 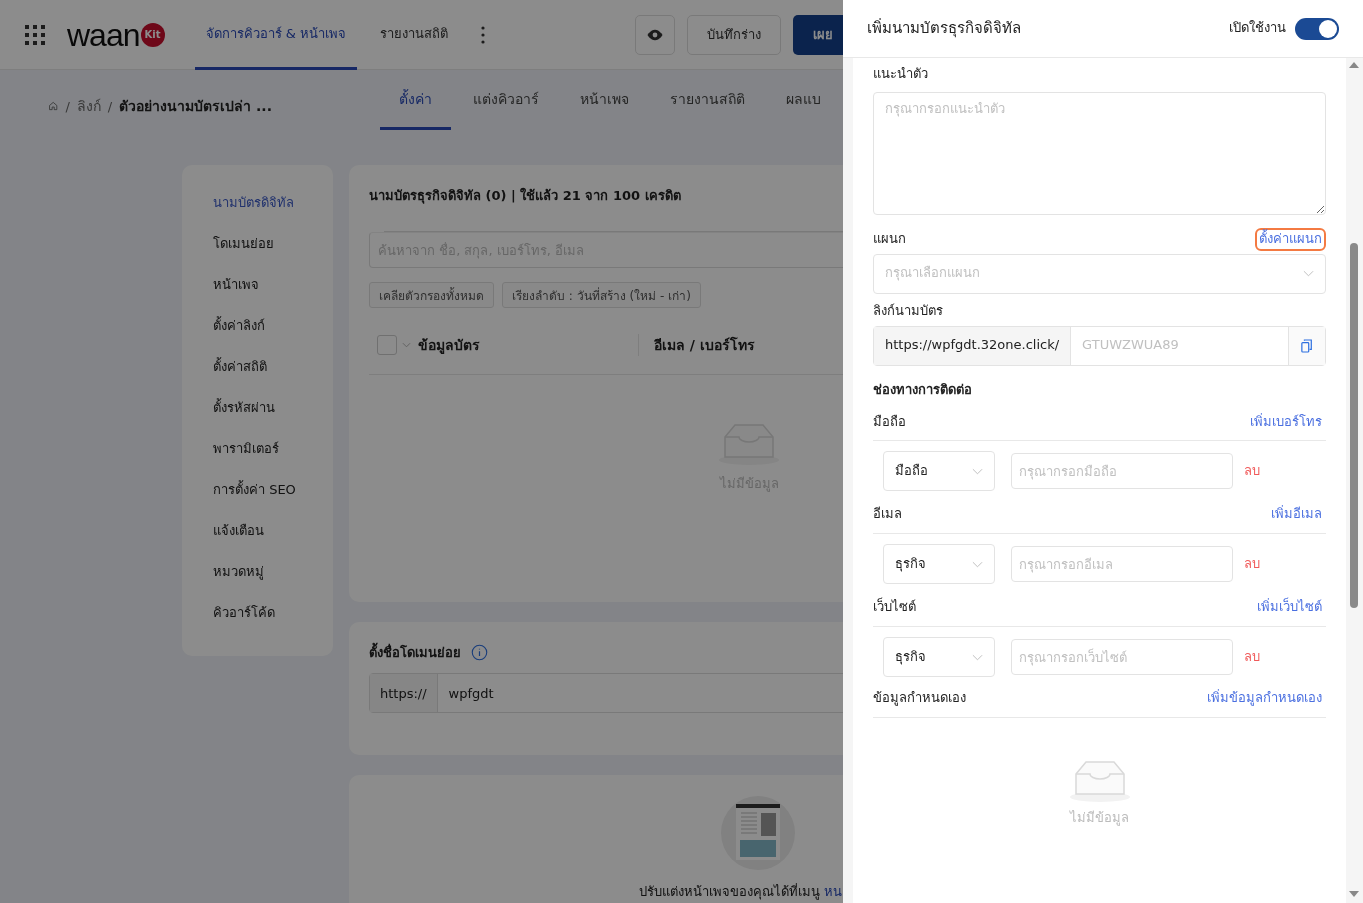 I want to click on apps-grid-icon, so click(x=35, y=34).